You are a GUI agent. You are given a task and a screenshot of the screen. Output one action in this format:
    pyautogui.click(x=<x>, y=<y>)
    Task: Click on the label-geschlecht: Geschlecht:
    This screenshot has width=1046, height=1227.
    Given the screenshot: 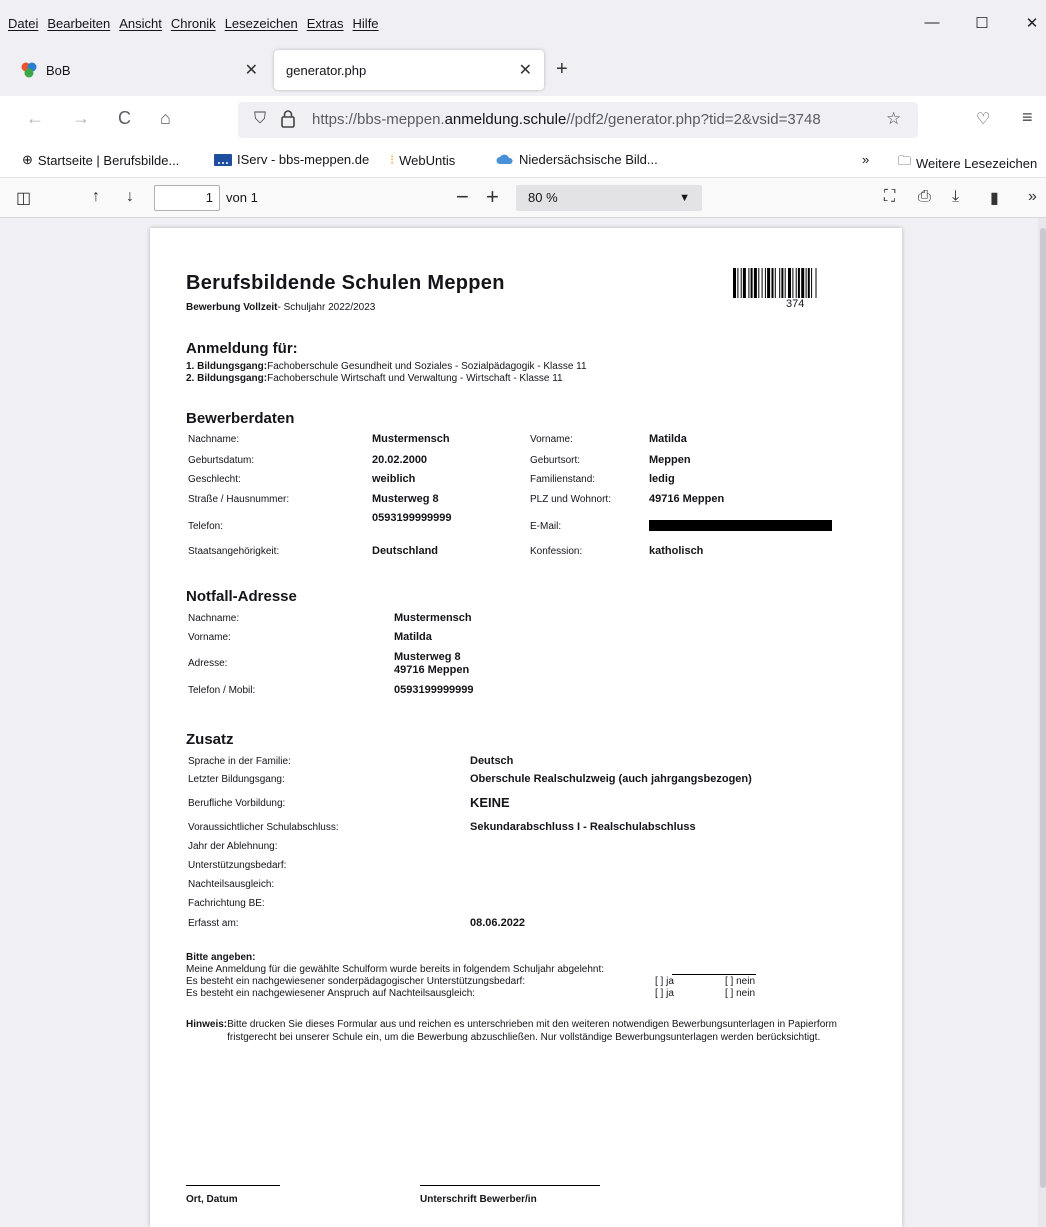 What is the action you would take?
    pyautogui.click(x=214, y=479)
    